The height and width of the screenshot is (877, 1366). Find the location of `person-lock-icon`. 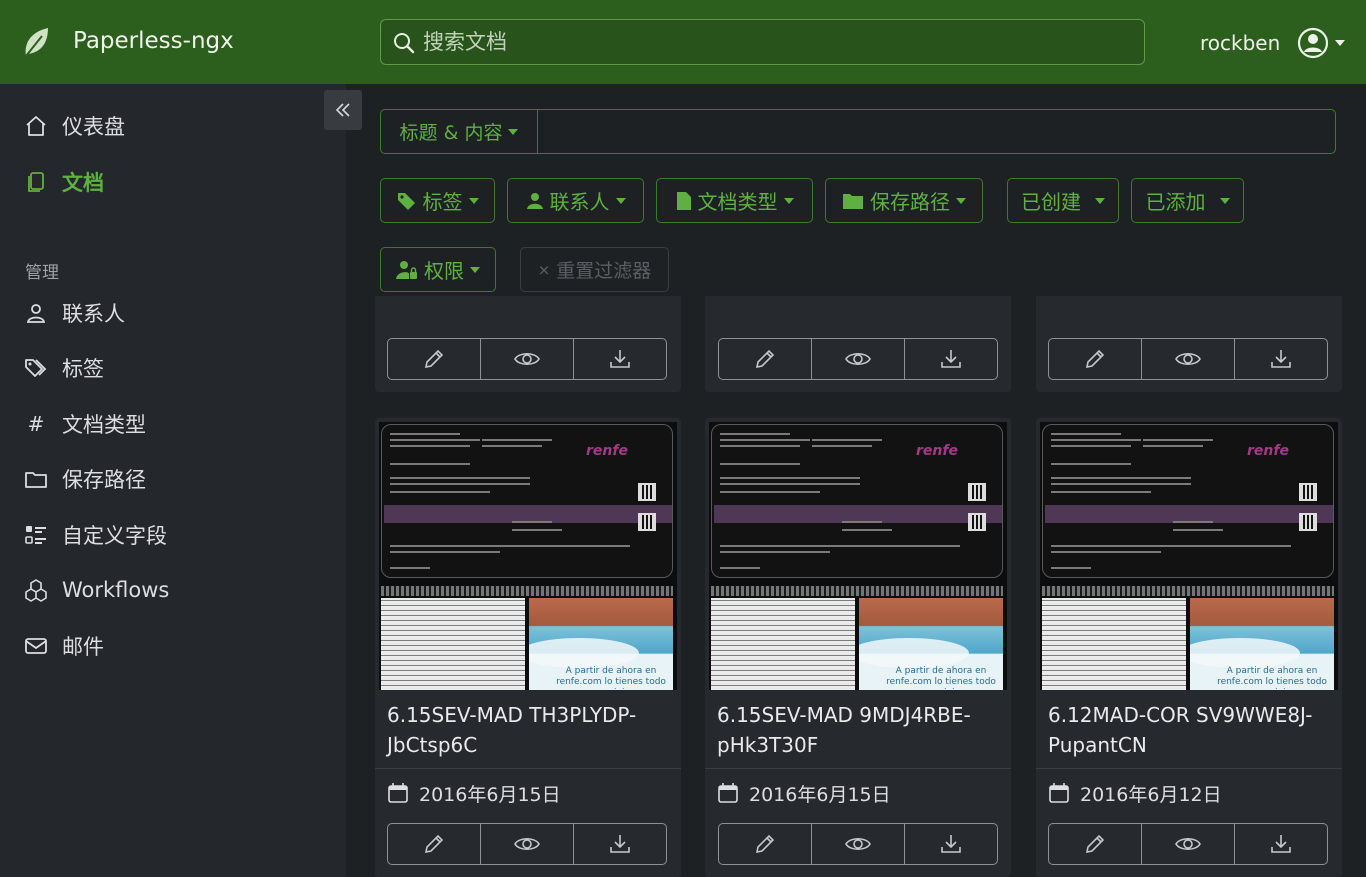

person-lock-icon is located at coordinates (407, 270).